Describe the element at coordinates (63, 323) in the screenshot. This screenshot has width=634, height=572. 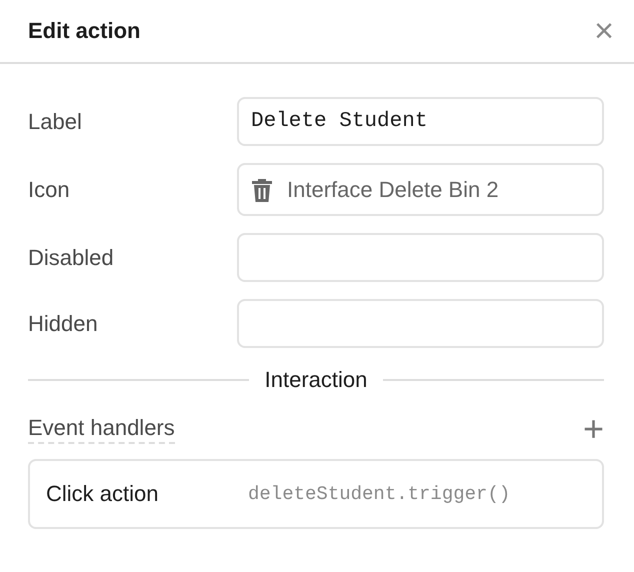
I see `field-label: Hidden` at that location.